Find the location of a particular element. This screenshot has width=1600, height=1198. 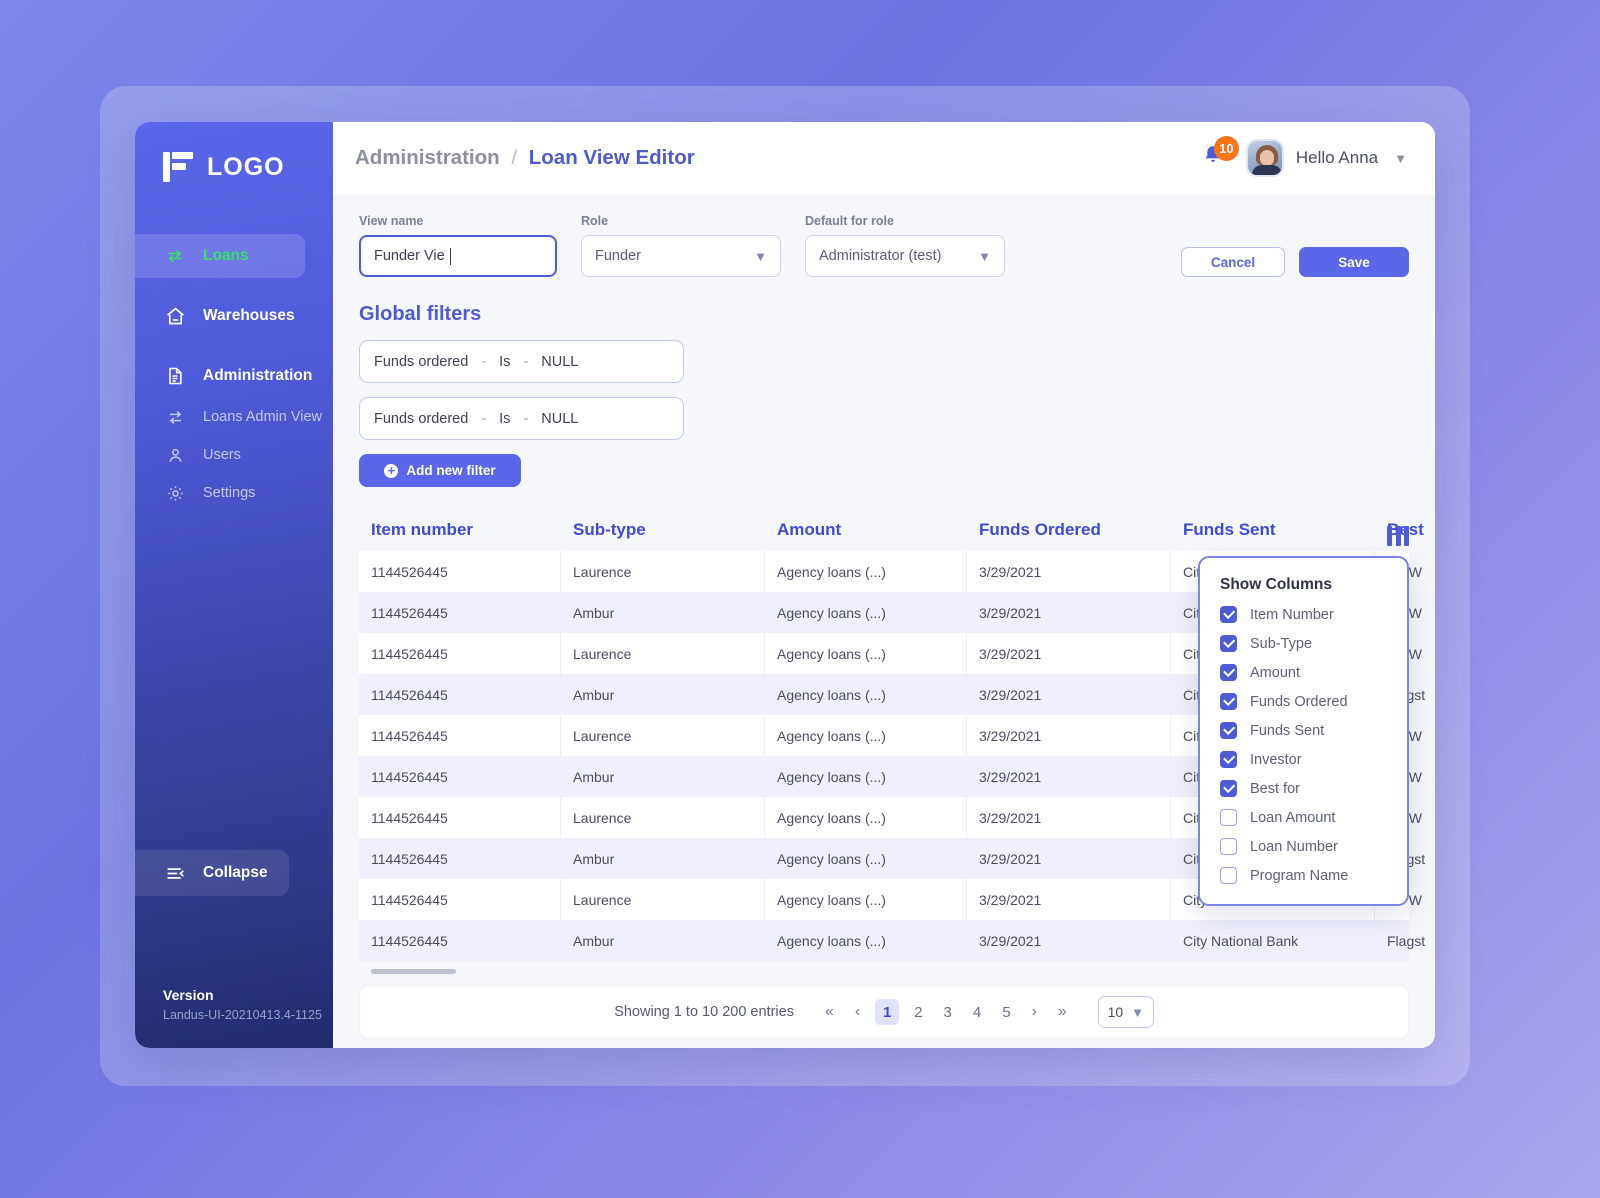

sidebar-item-settings: Settings is located at coordinates (234, 493).